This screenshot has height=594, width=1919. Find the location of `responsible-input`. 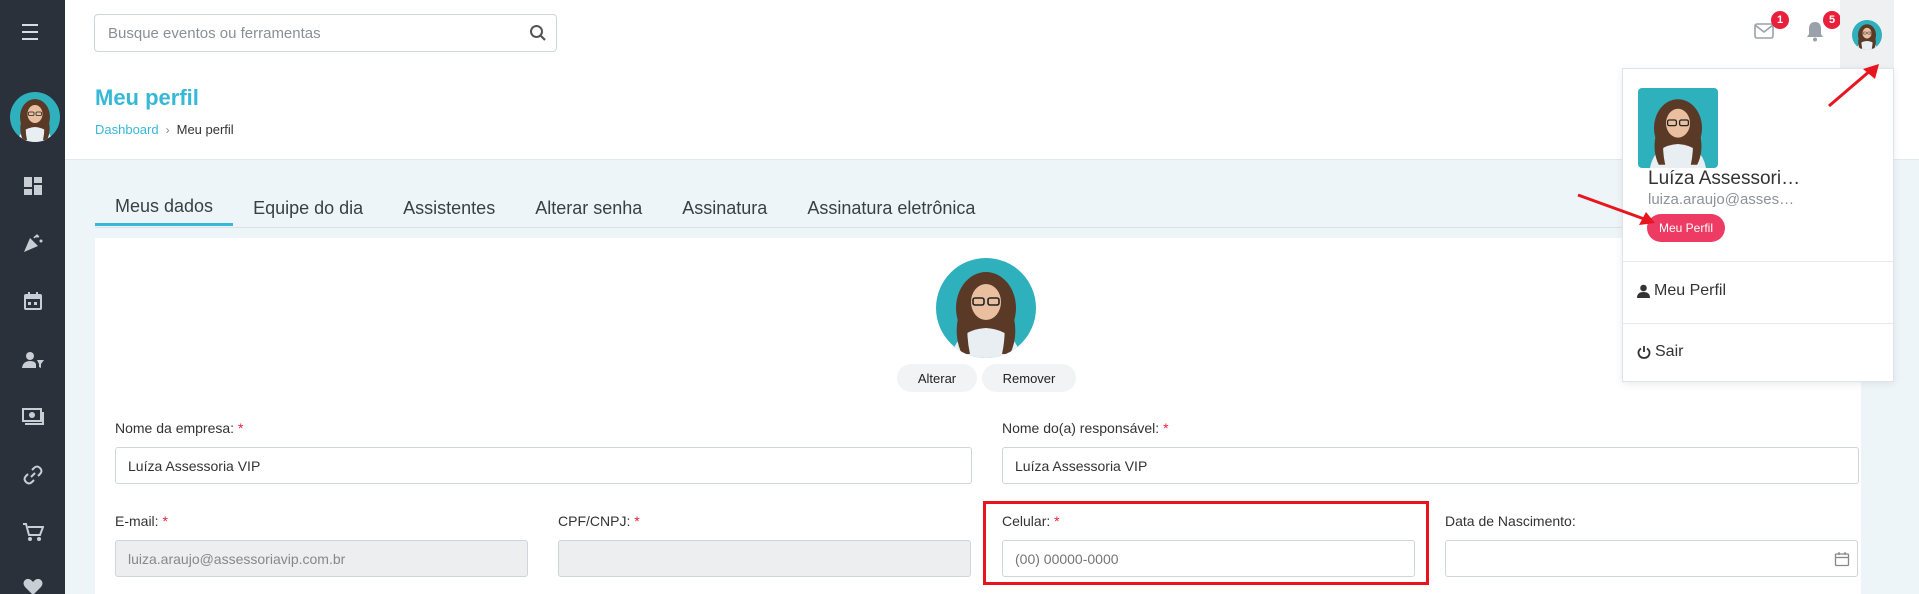

responsible-input is located at coordinates (1430, 465).